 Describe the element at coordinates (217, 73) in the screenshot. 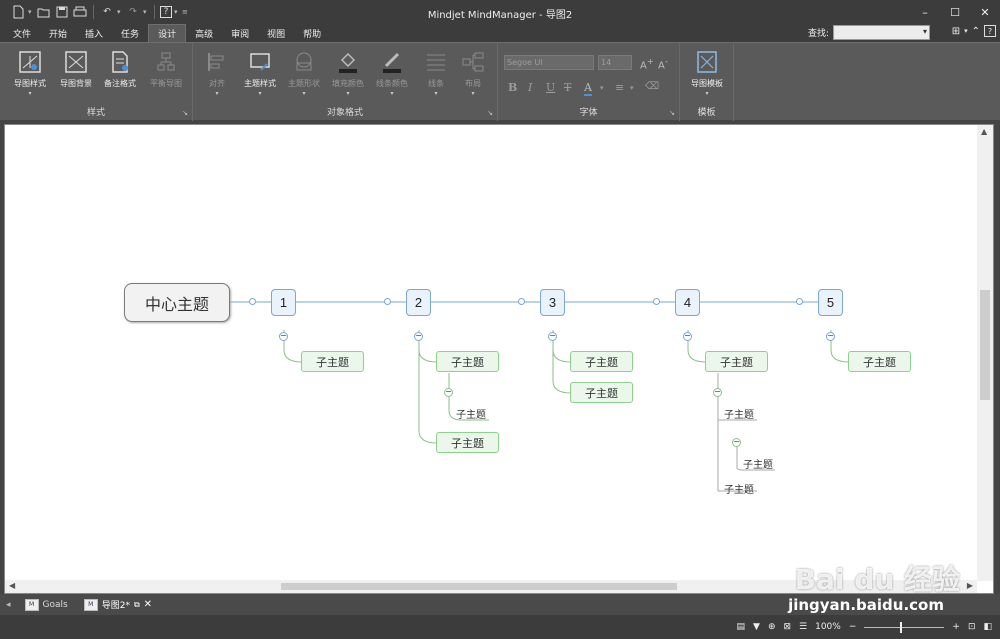

I see `align-button: 对齐 ▾` at that location.